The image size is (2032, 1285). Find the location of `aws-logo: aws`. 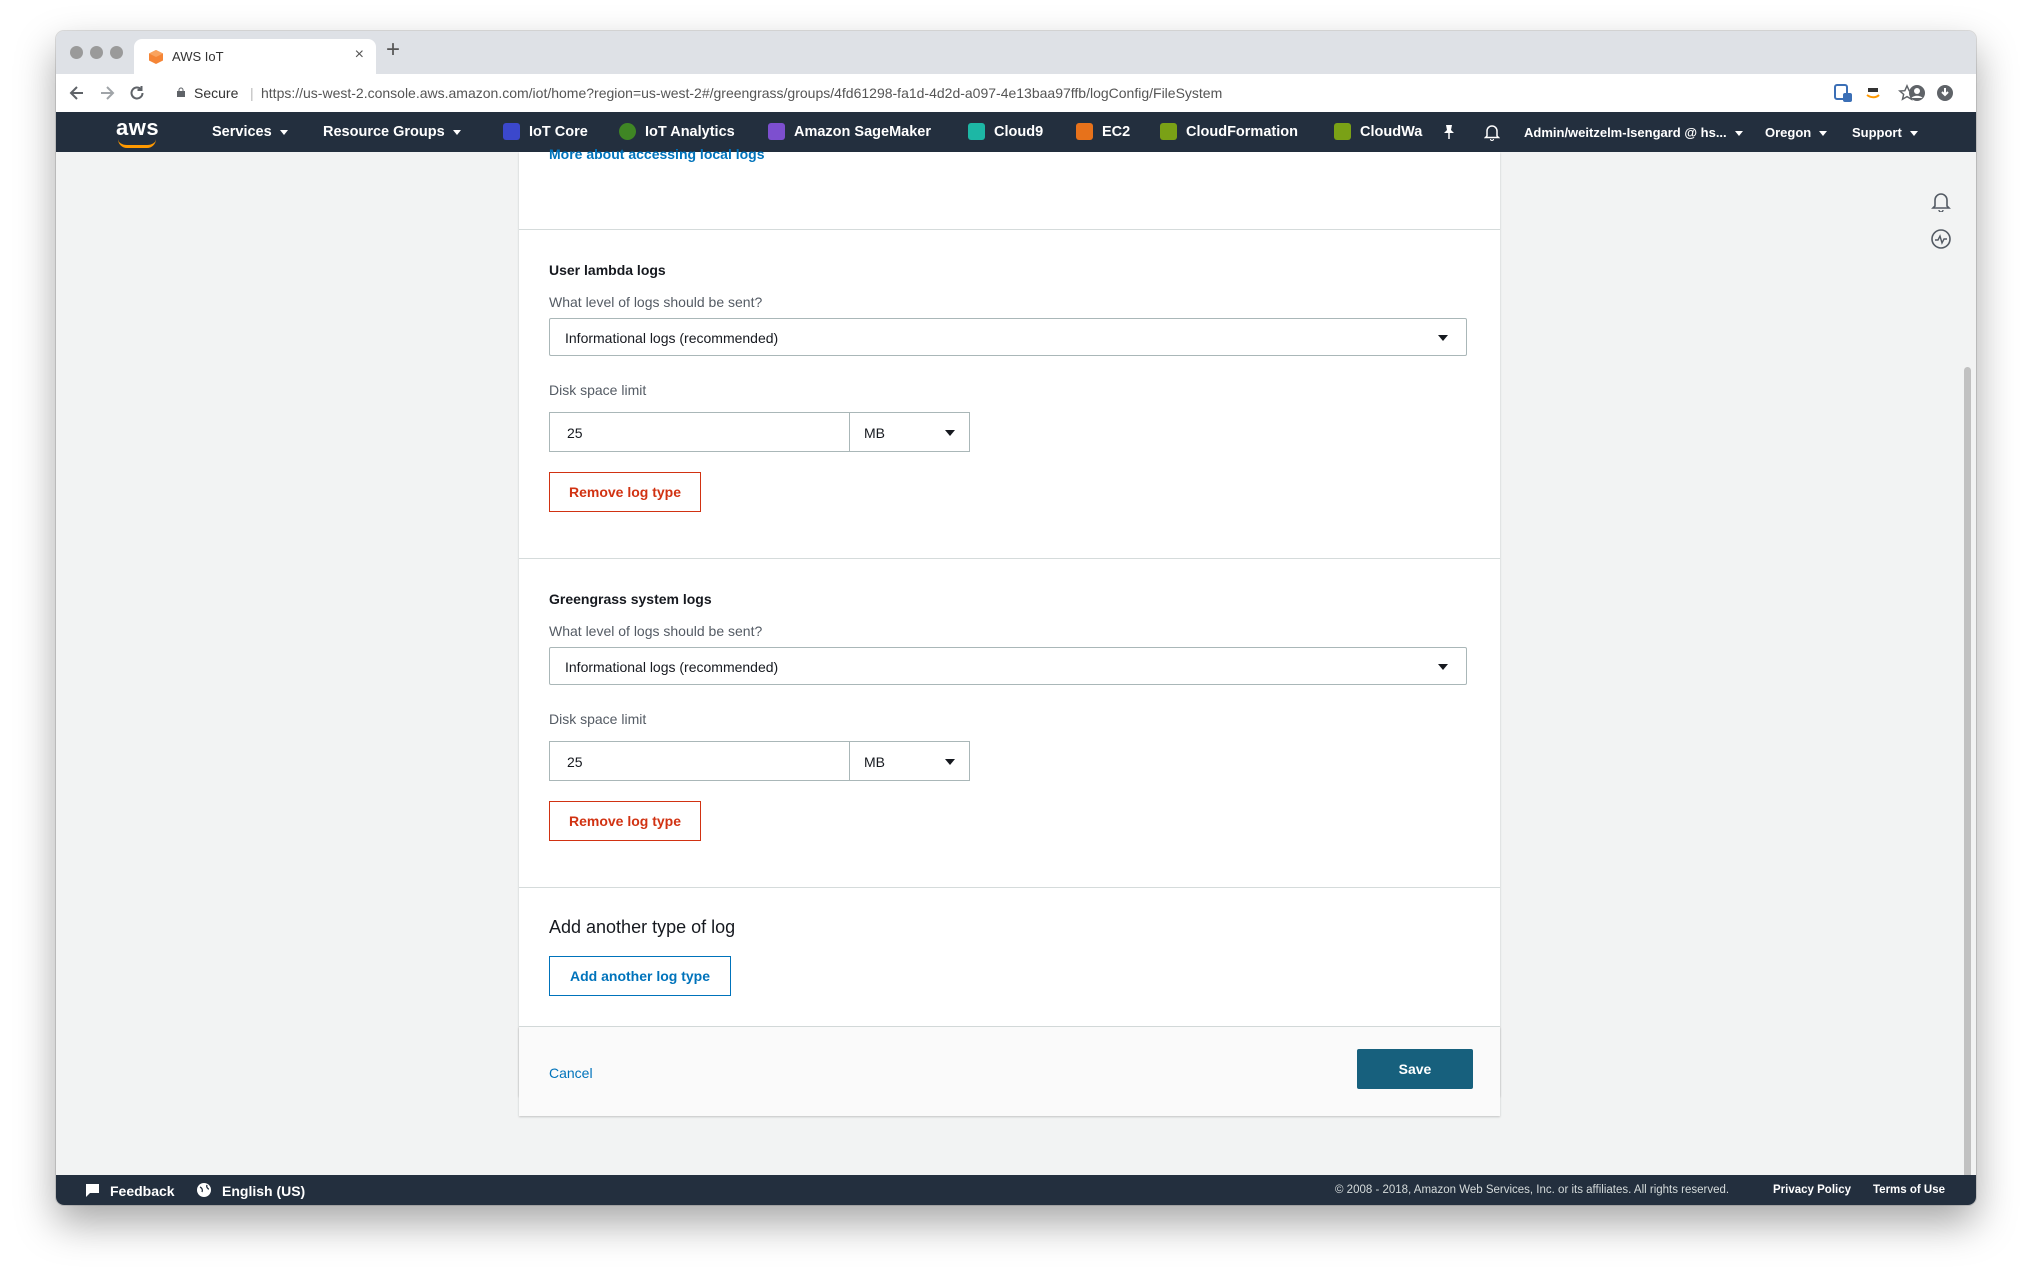

aws-logo: aws is located at coordinates (137, 128).